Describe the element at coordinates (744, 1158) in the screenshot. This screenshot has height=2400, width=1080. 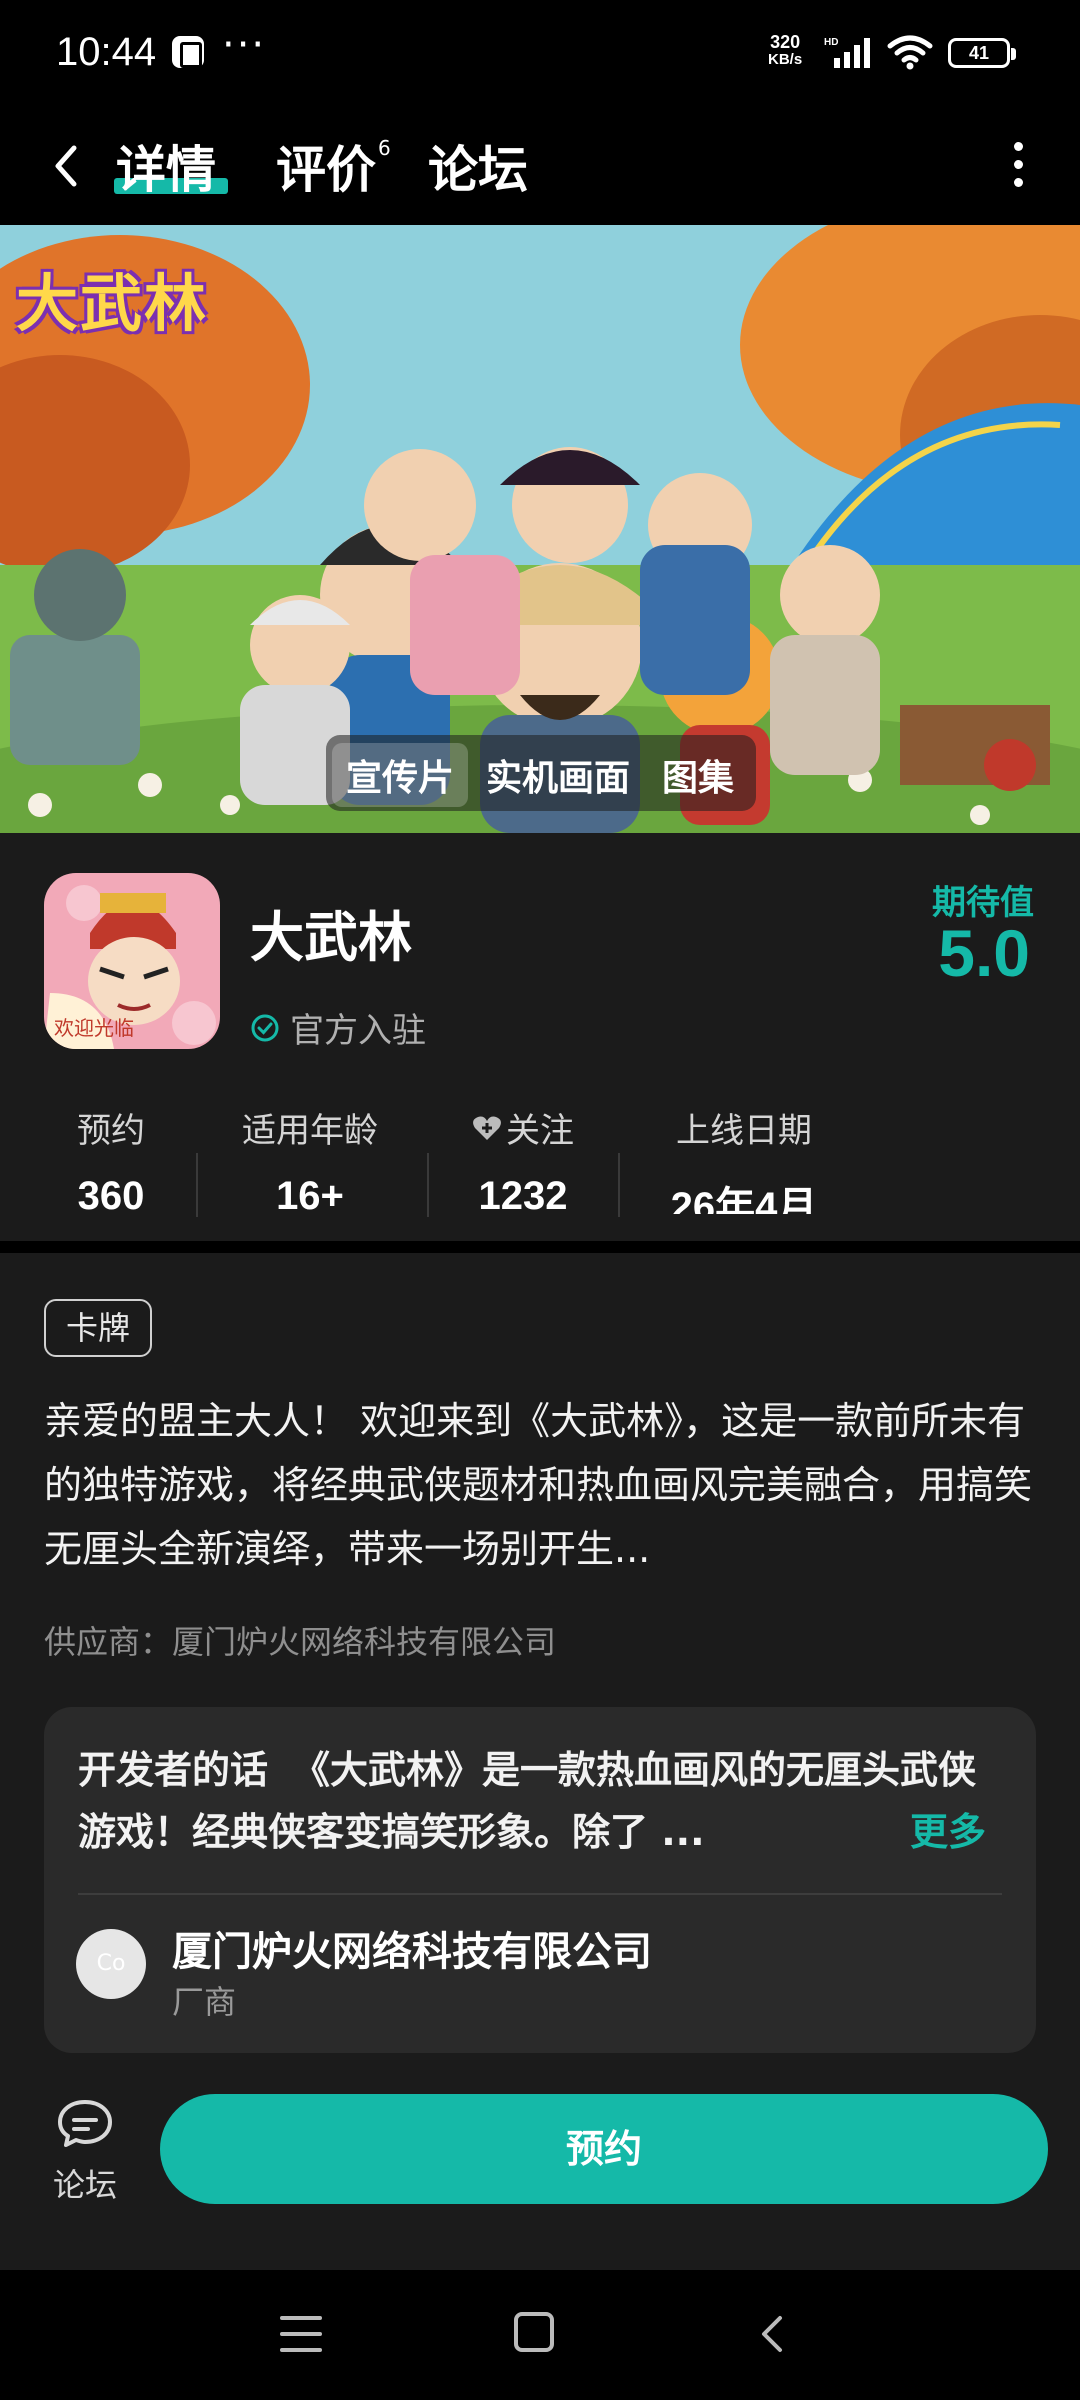
I see `stat-release-date: 上线日期 26年4月` at that location.